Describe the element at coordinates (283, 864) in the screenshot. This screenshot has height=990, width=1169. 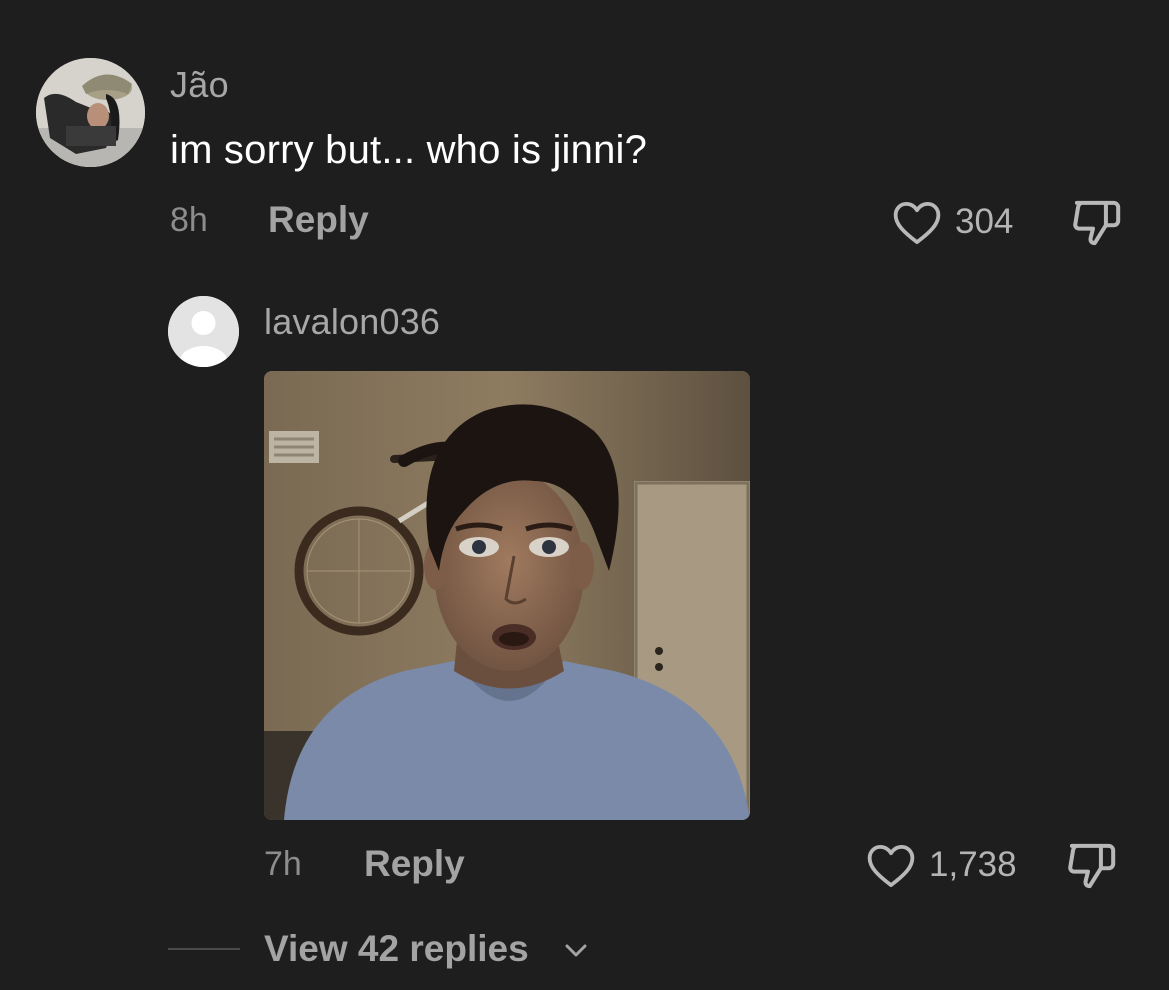
I see `reply-timestamp: 7h` at that location.